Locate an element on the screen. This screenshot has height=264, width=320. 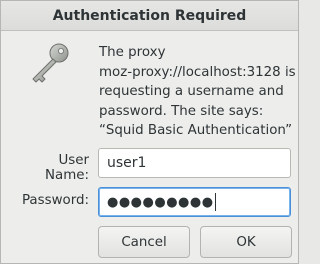
dialog-titlebar: Authentication Required is located at coordinates (149, 16).